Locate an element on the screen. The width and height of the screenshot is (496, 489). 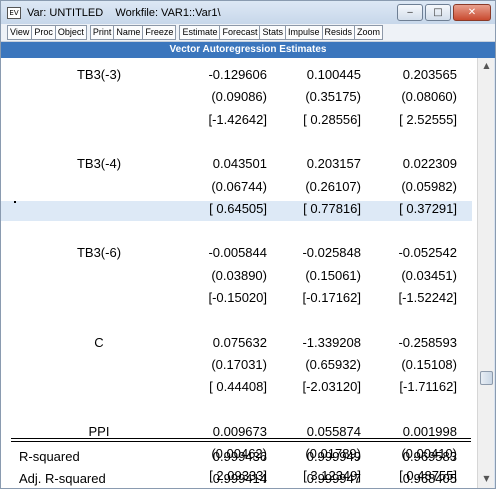
value-col-1: (0.09086) is located at coordinates (239, 97).